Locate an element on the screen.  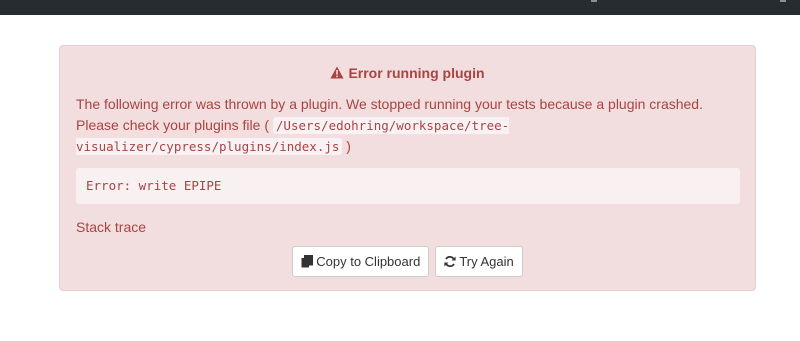
copy-to-clipboard-button: Copy to Clipboard is located at coordinates (361, 261).